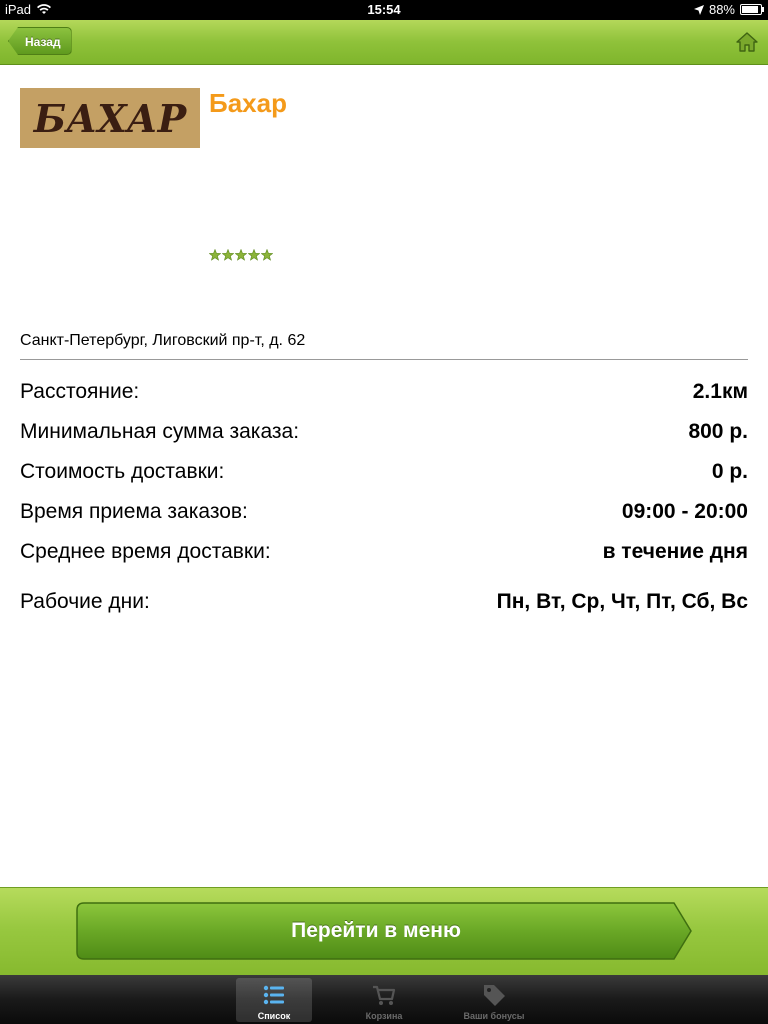 This screenshot has height=1024, width=768. I want to click on detail-row-order-hours: Время приема заказов: 09:00 - 20:00, so click(384, 512).